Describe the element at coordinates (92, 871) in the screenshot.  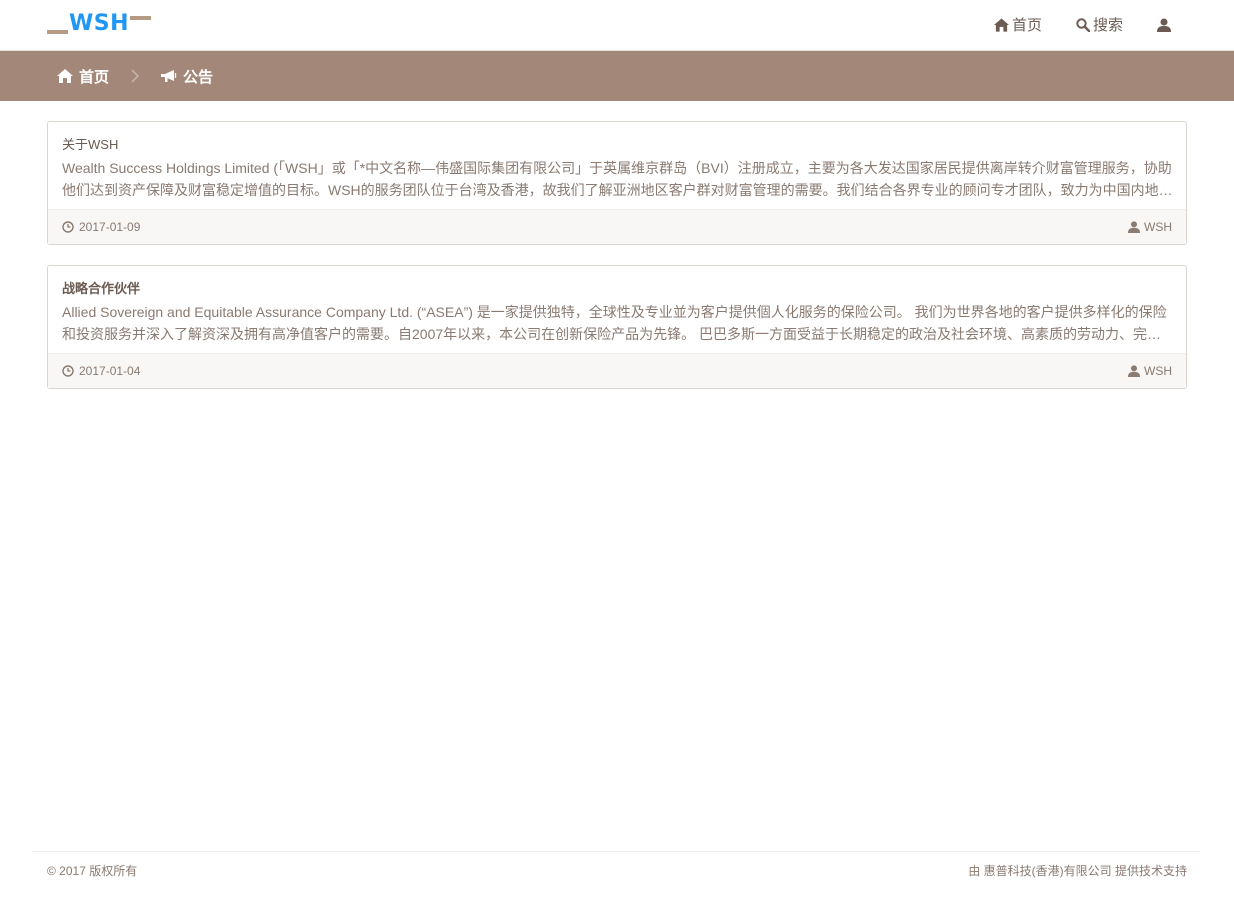
I see `footer-copyright: © 2017 版权所有` at that location.